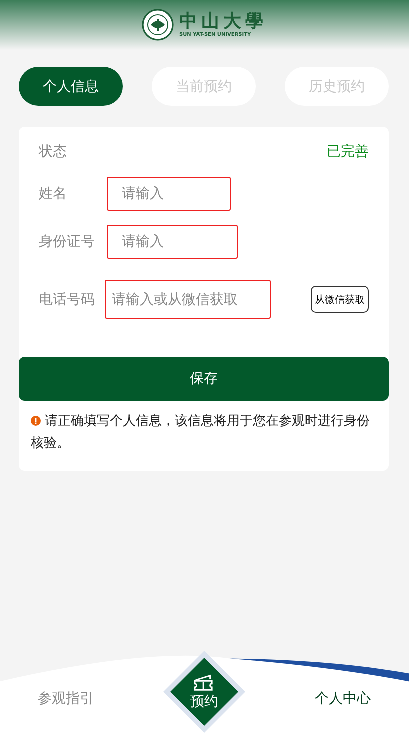  Describe the element at coordinates (36, 421) in the screenshot. I see `warning-icon` at that location.